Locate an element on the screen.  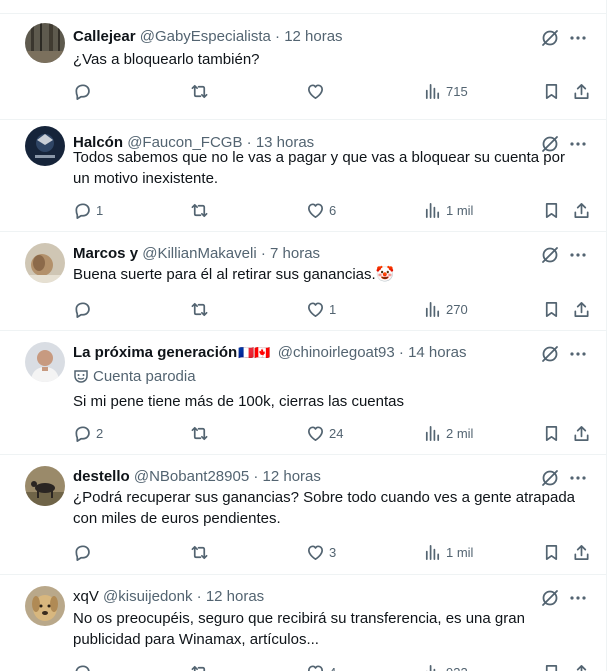
like-button: 1 is located at coordinates (321, 309).